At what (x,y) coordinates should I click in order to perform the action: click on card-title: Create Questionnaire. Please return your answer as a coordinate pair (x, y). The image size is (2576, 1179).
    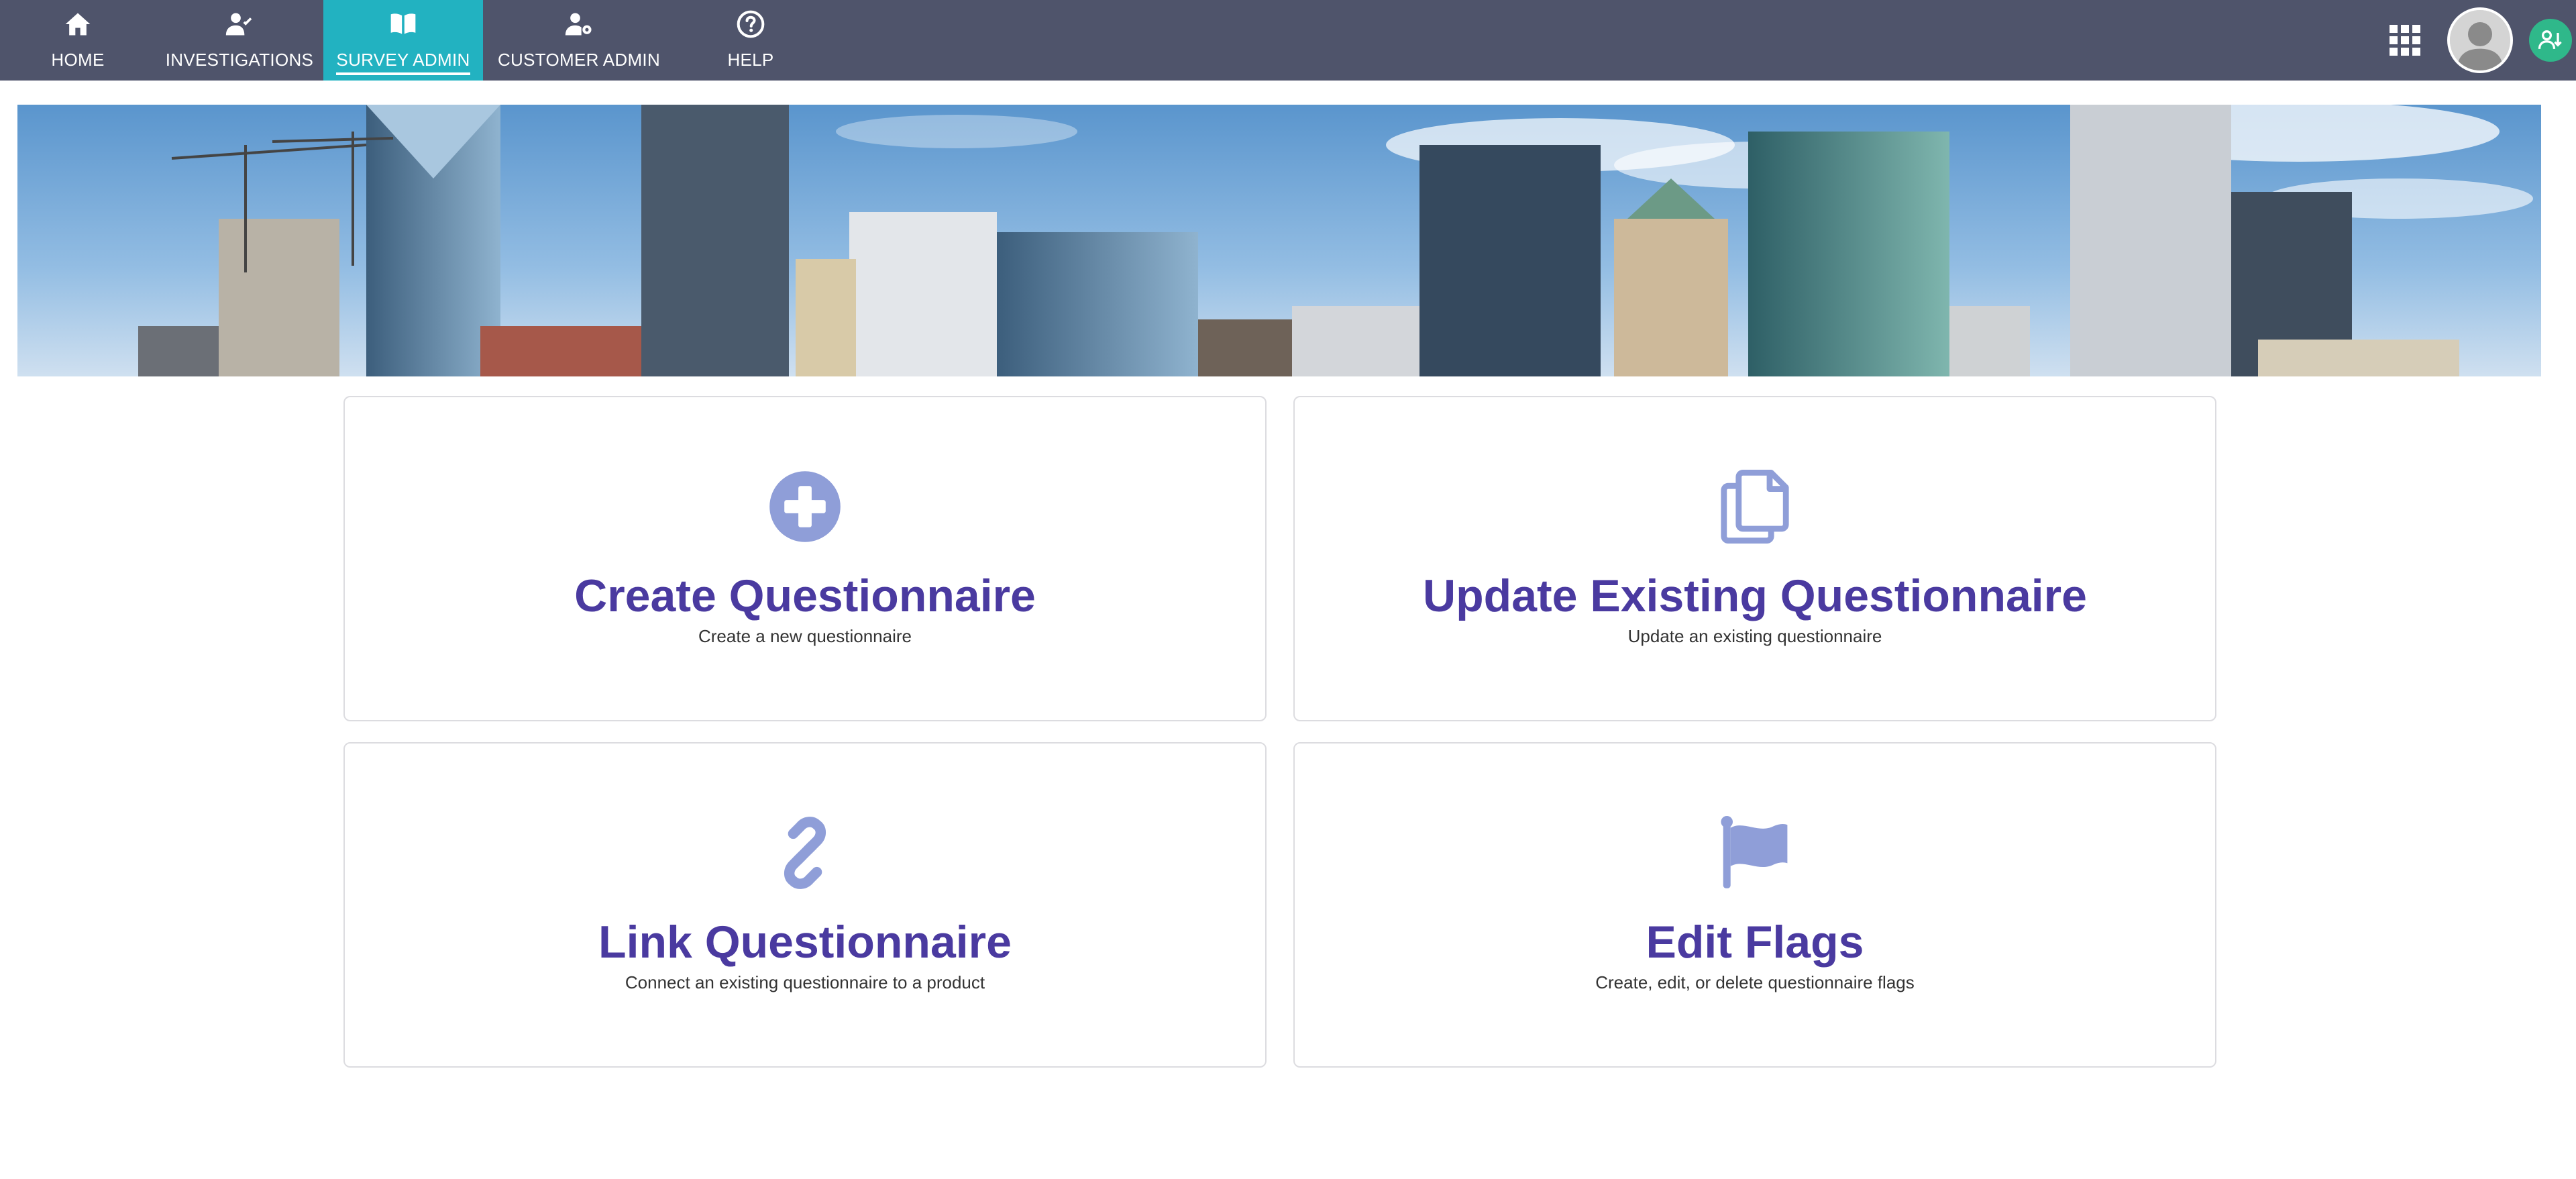
    Looking at the image, I should click on (805, 595).